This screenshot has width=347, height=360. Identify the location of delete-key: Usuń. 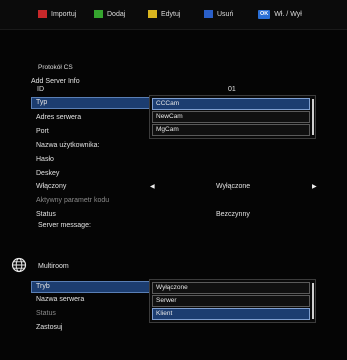
(218, 14).